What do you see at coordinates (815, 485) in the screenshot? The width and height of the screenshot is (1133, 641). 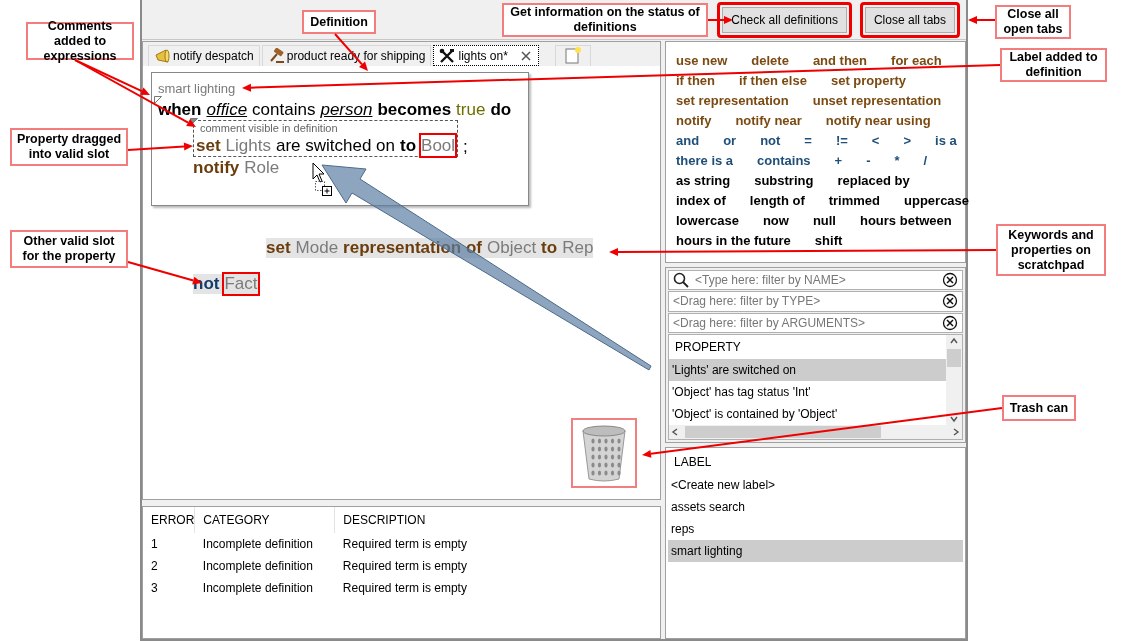 I see `label-item: <Create new label>` at bounding box center [815, 485].